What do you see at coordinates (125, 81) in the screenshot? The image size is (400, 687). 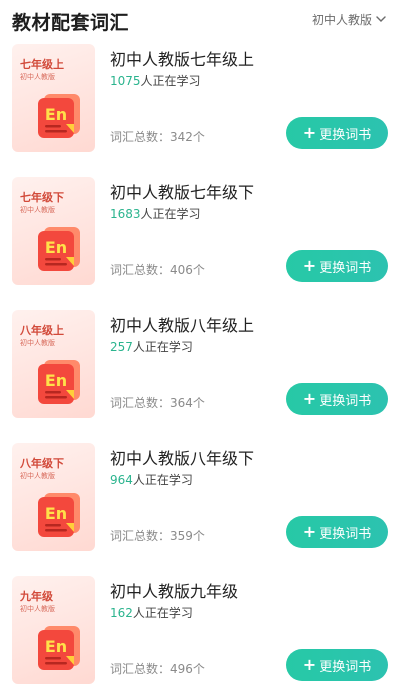 I see `learner-count-number: 1075` at bounding box center [125, 81].